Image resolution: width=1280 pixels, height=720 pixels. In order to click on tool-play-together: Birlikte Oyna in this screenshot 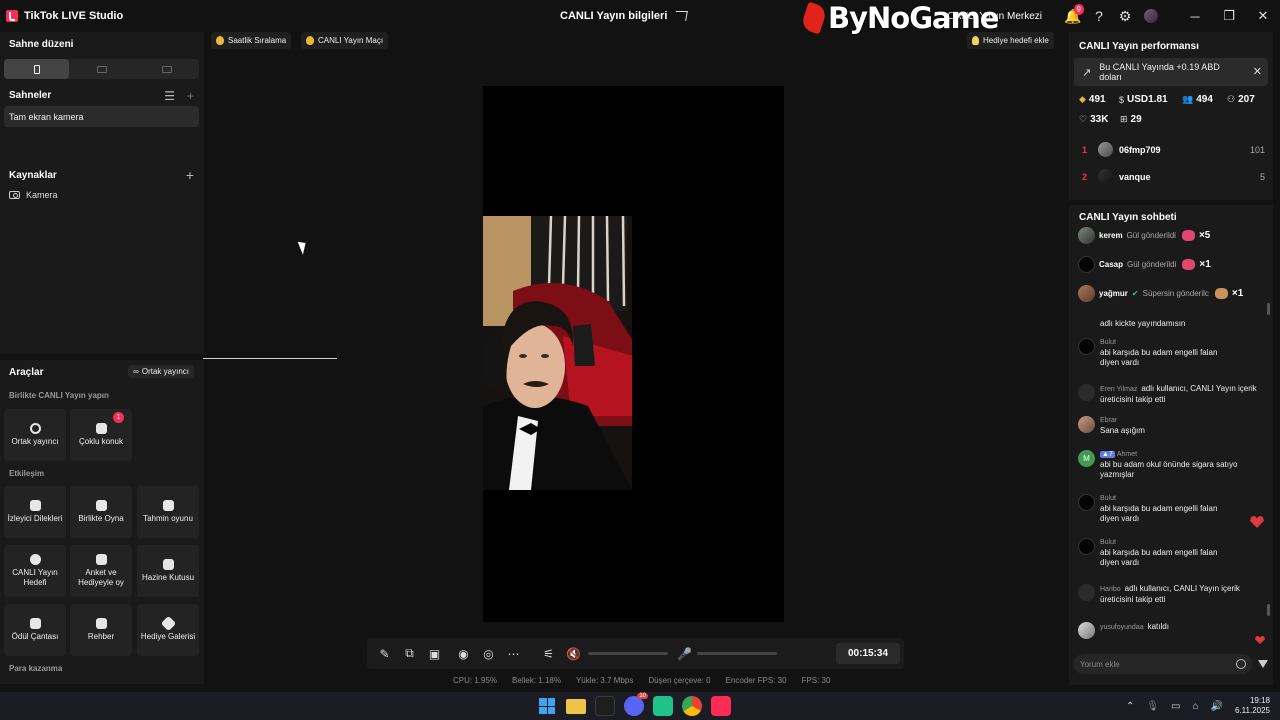, I will do `click(101, 512)`.